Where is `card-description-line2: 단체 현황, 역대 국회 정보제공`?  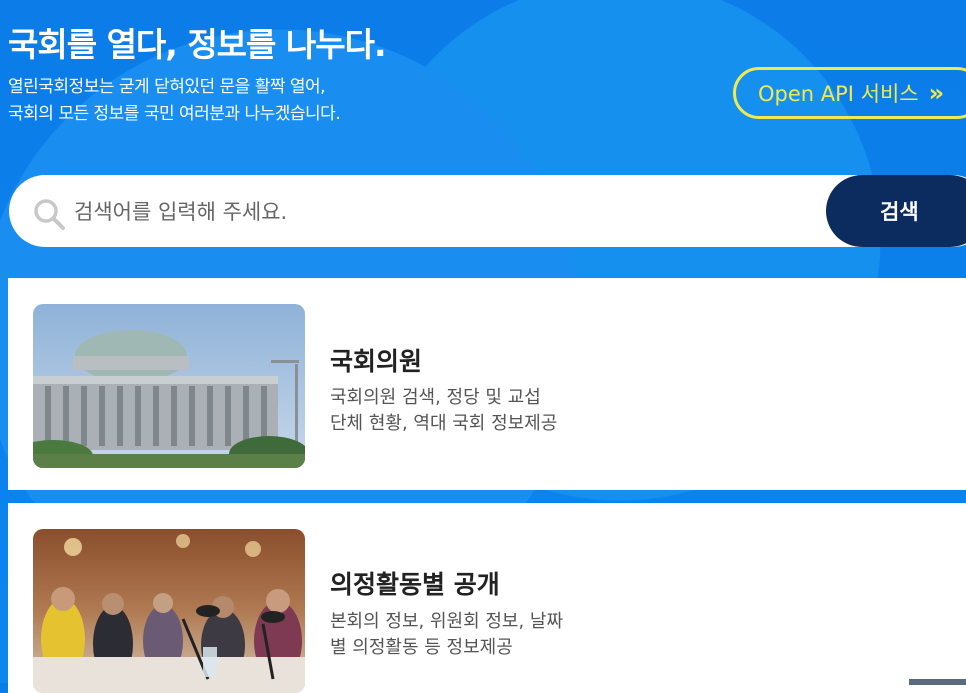
card-description-line2: 단체 현황, 역대 국회 정보제공 is located at coordinates (444, 423).